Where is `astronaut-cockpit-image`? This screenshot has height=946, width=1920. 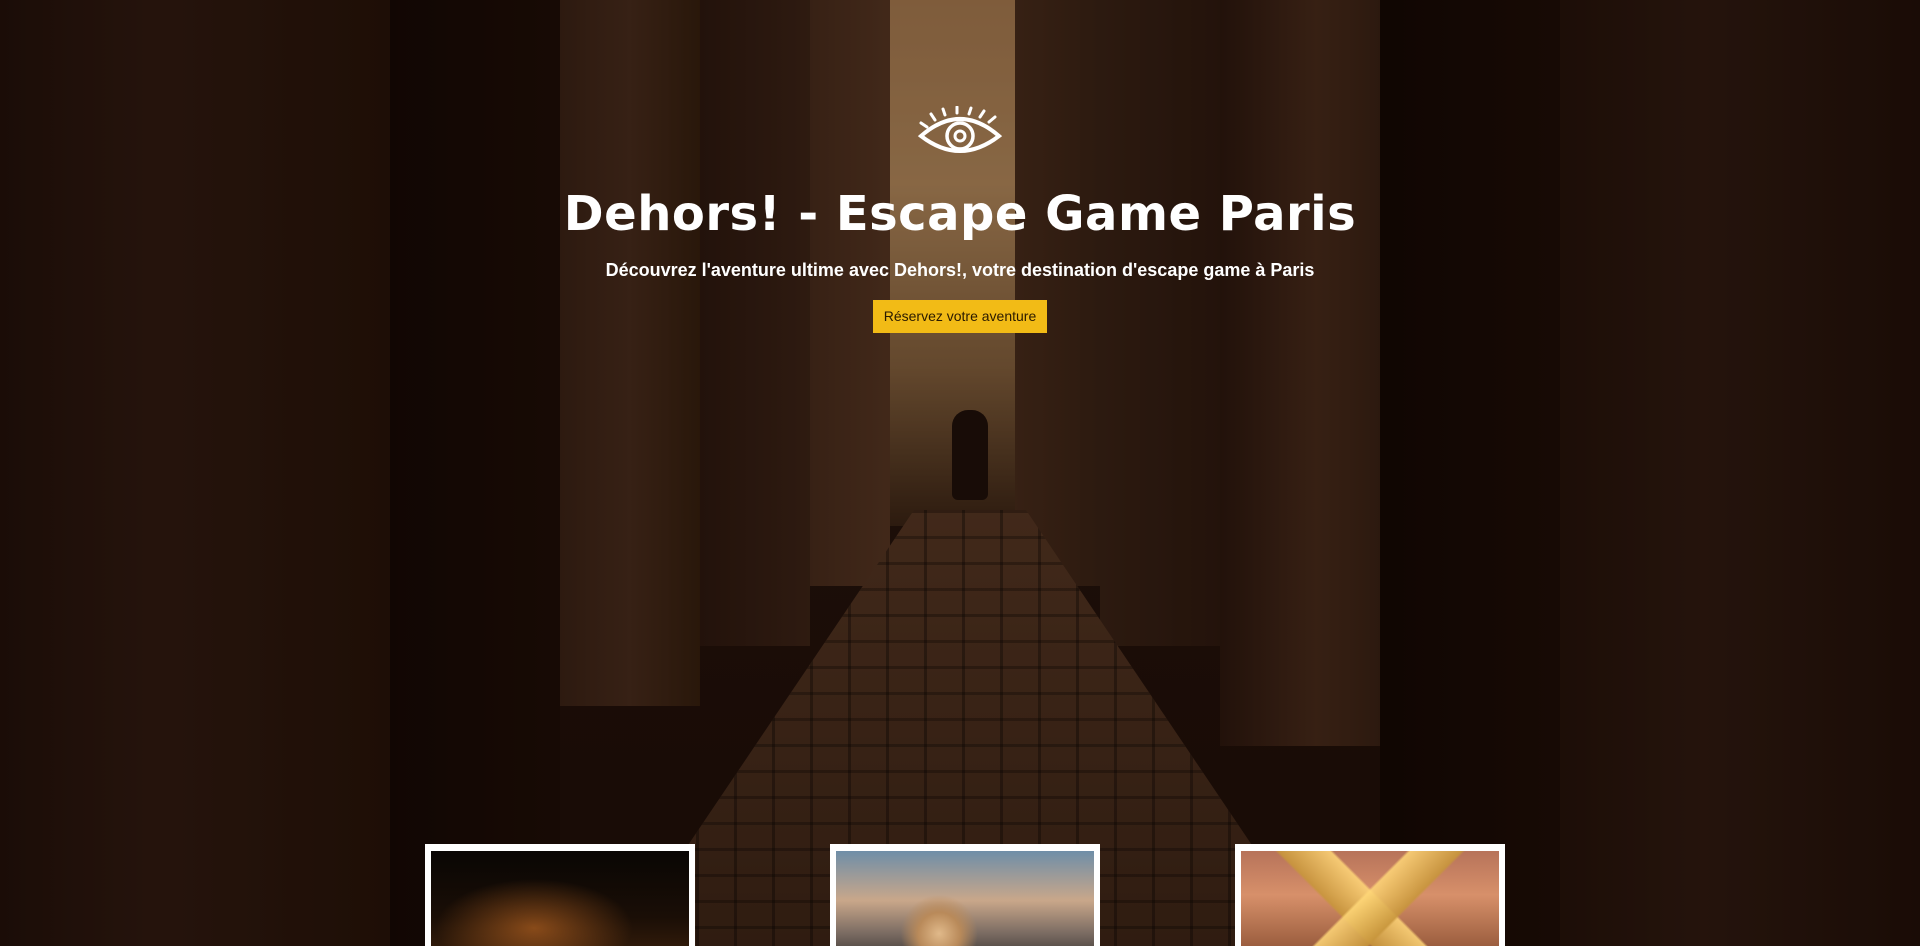 astronaut-cockpit-image is located at coordinates (965, 898).